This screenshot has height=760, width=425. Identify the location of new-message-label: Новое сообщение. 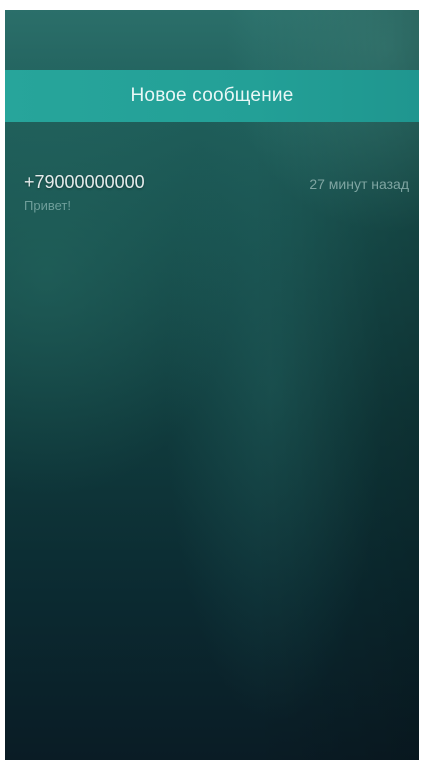
(212, 95).